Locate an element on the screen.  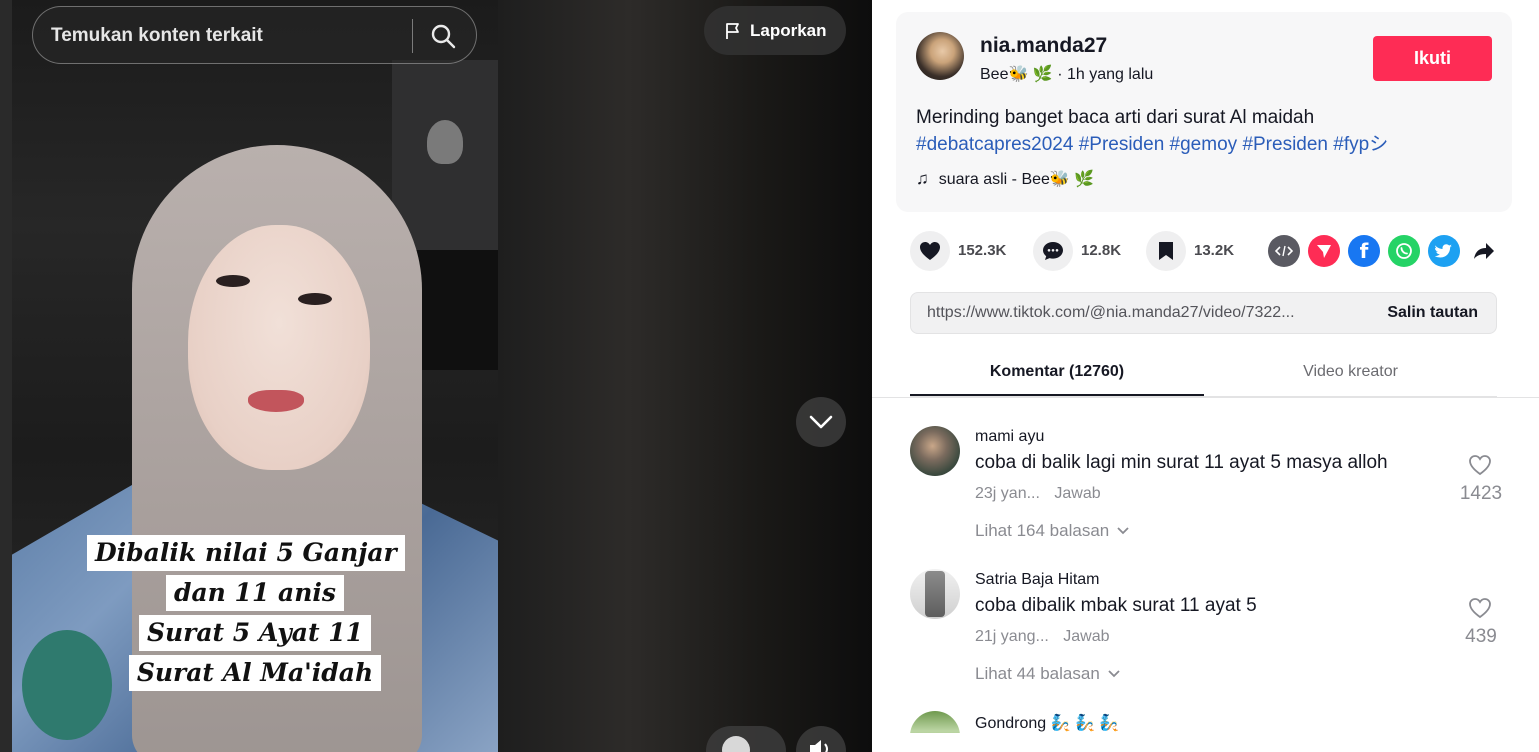
facebook-share-button: f is located at coordinates (1364, 251).